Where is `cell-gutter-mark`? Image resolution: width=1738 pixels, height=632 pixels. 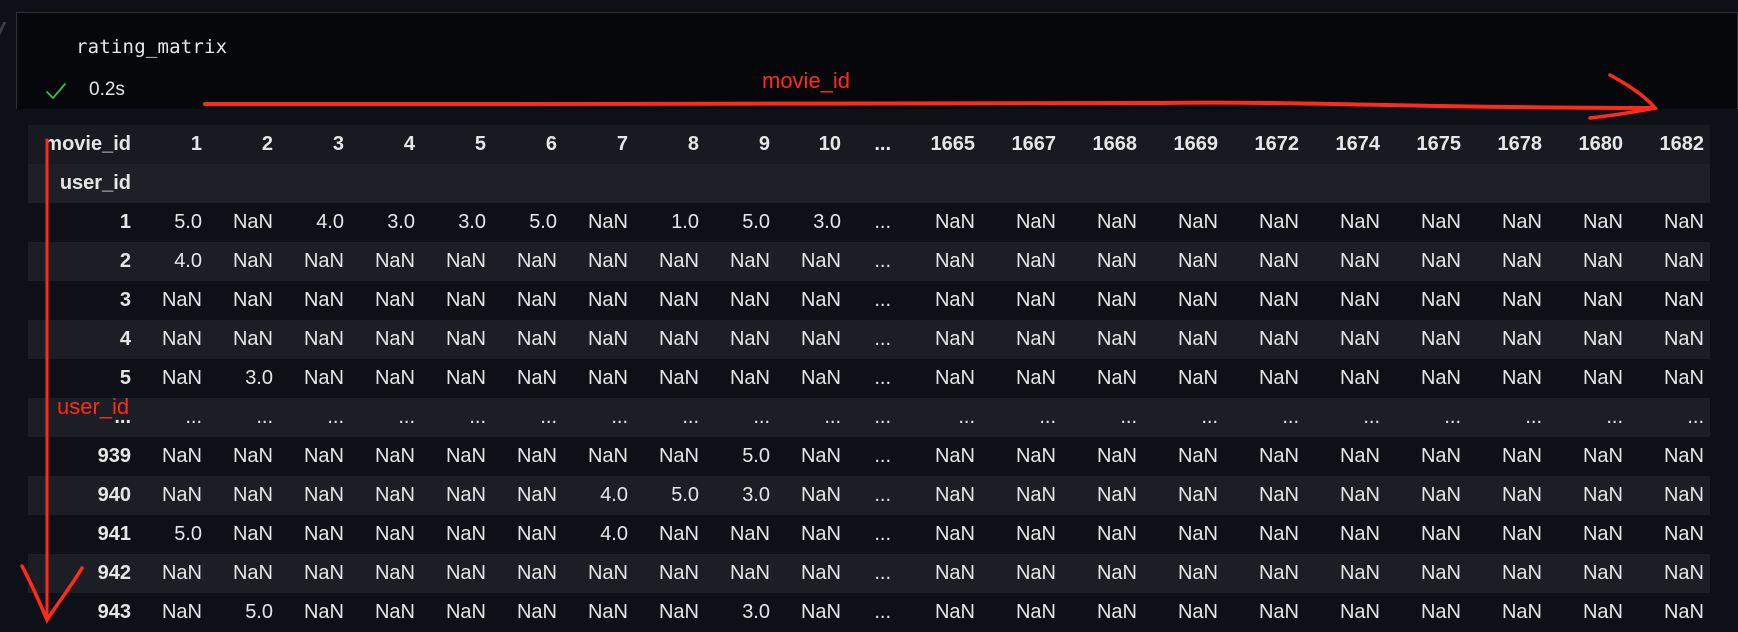 cell-gutter-mark is located at coordinates (3, 29).